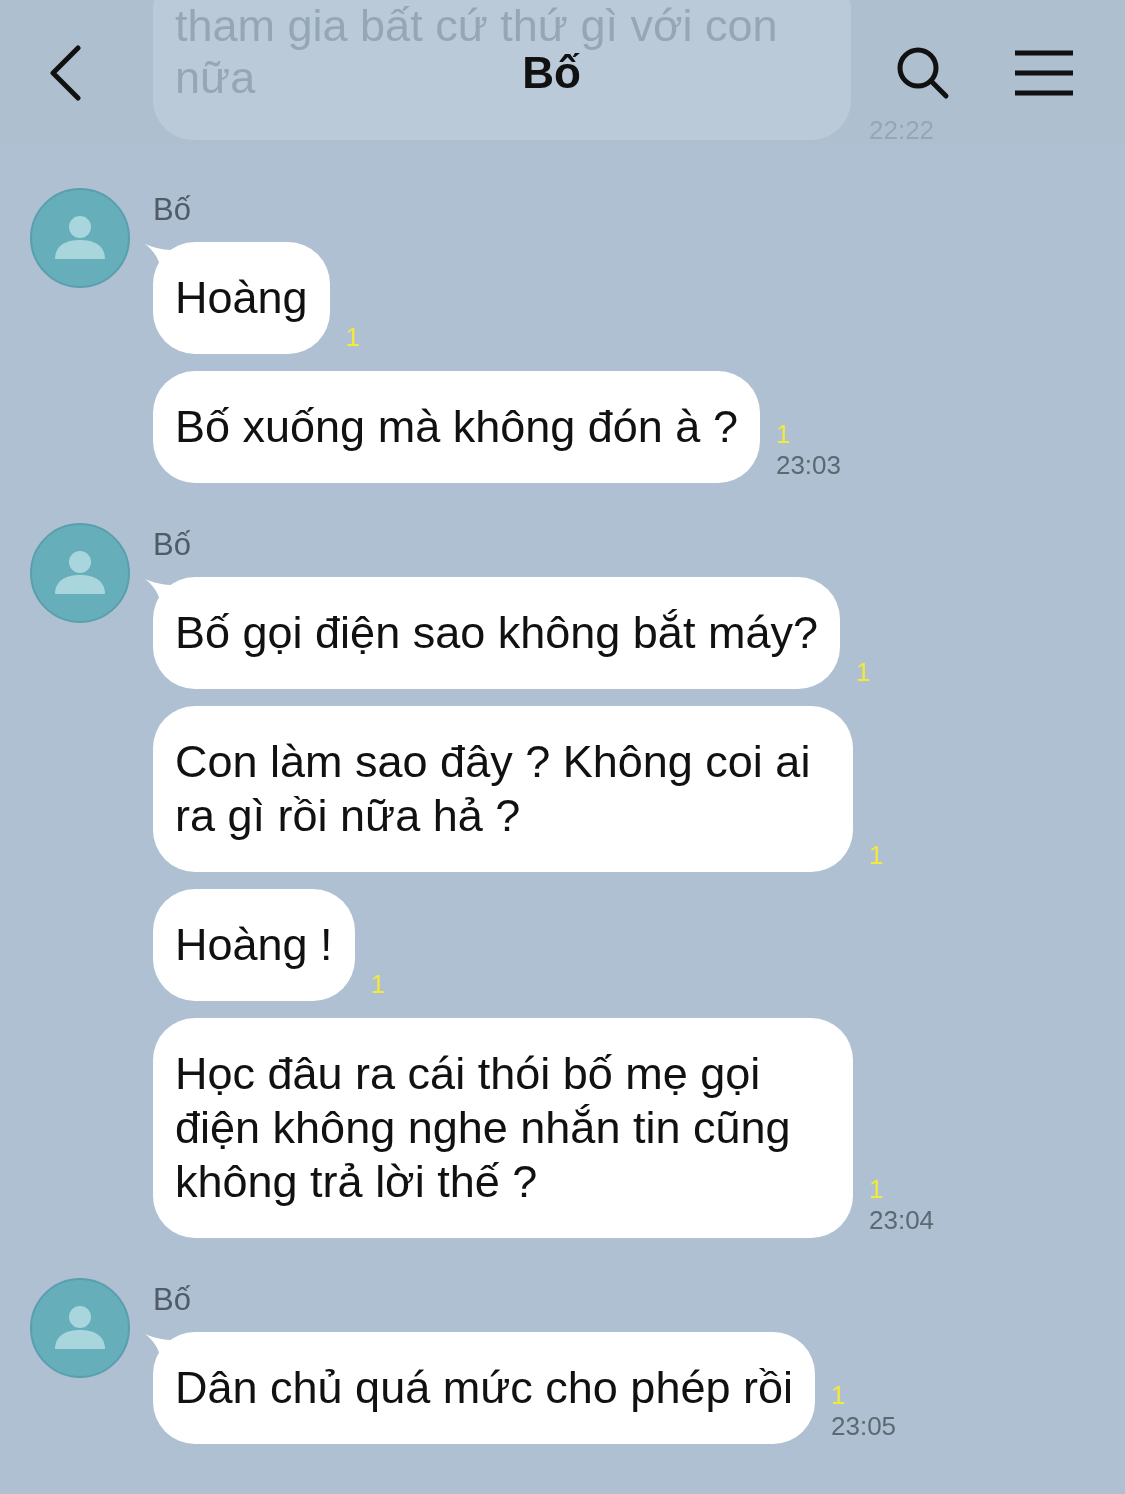 Image resolution: width=1125 pixels, height=1494 pixels. Describe the element at coordinates (902, 1220) in the screenshot. I see `message-time: 23:04` at that location.